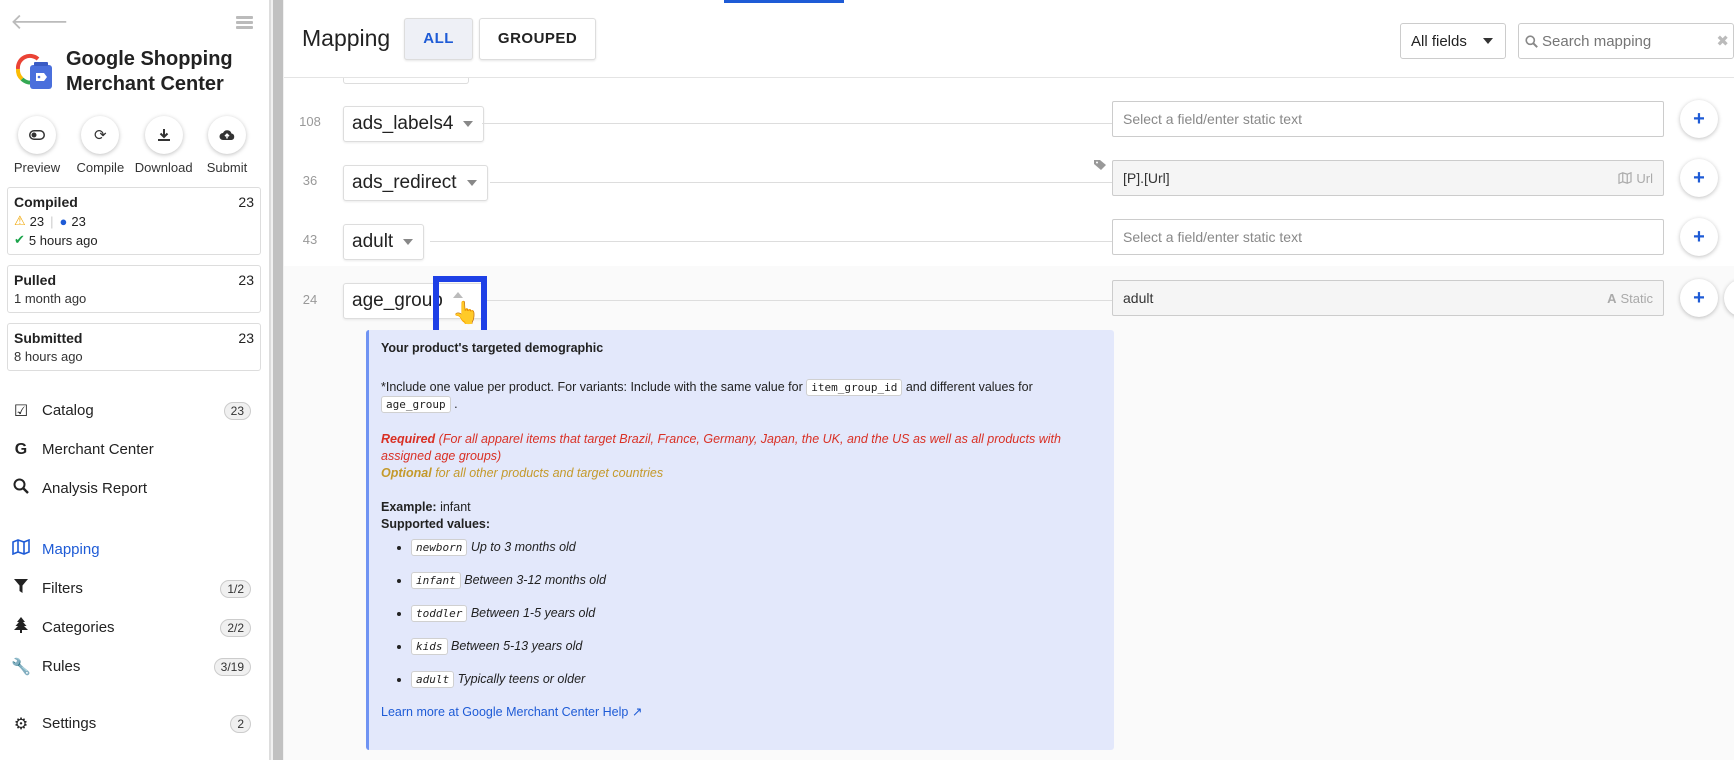 The width and height of the screenshot is (1734, 760). Describe the element at coordinates (134, 449) in the screenshot. I see `sidebar-item-merchant-center: G Merchant Center` at that location.